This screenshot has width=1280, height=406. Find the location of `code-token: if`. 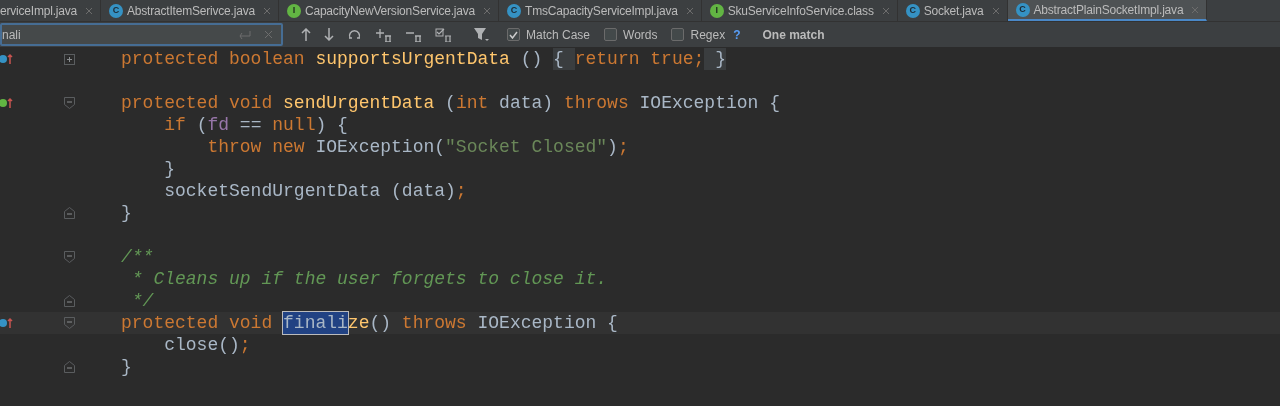

code-token: if is located at coordinates (175, 125).